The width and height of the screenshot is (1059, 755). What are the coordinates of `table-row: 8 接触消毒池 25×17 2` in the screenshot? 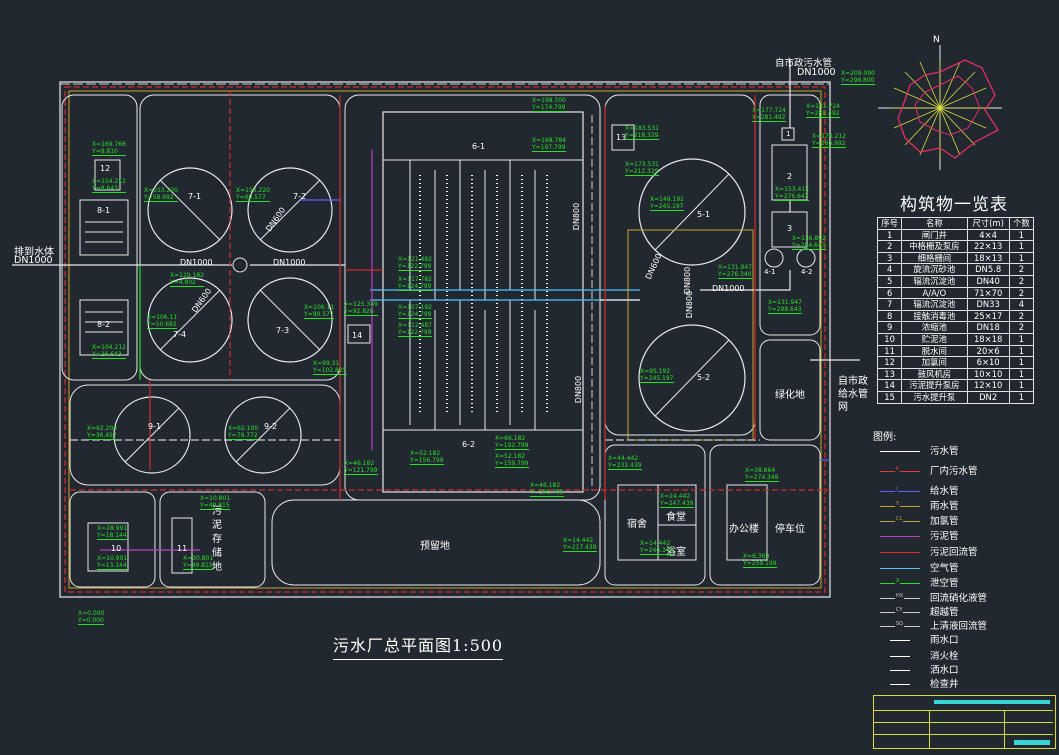 It's located at (955, 316).